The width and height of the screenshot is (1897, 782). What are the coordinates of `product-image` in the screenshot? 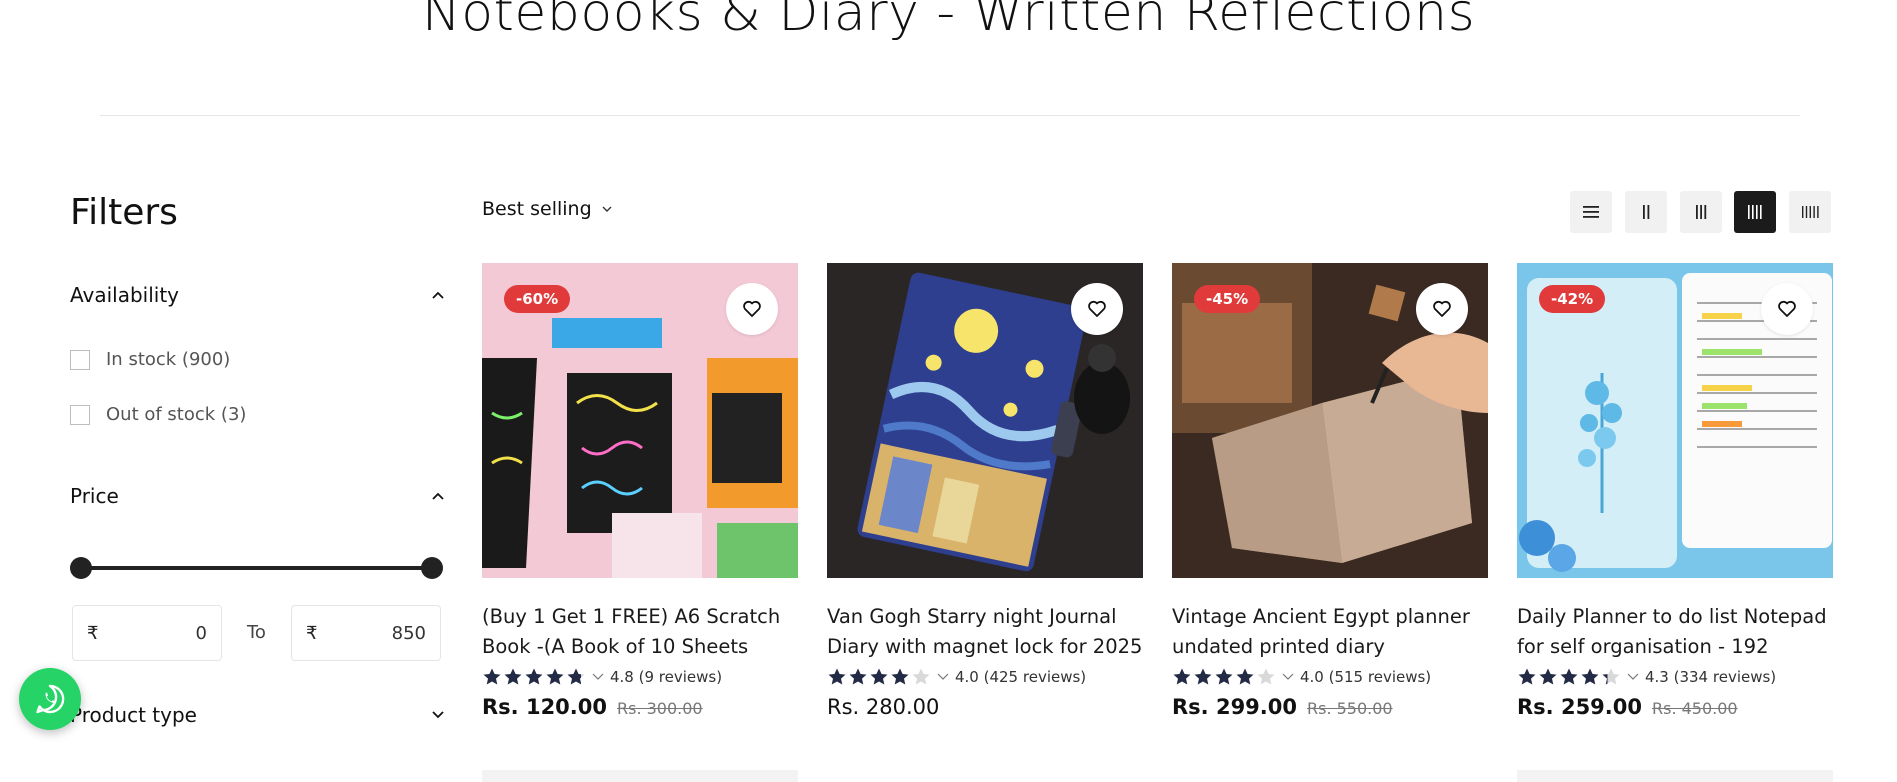 It's located at (985, 420).